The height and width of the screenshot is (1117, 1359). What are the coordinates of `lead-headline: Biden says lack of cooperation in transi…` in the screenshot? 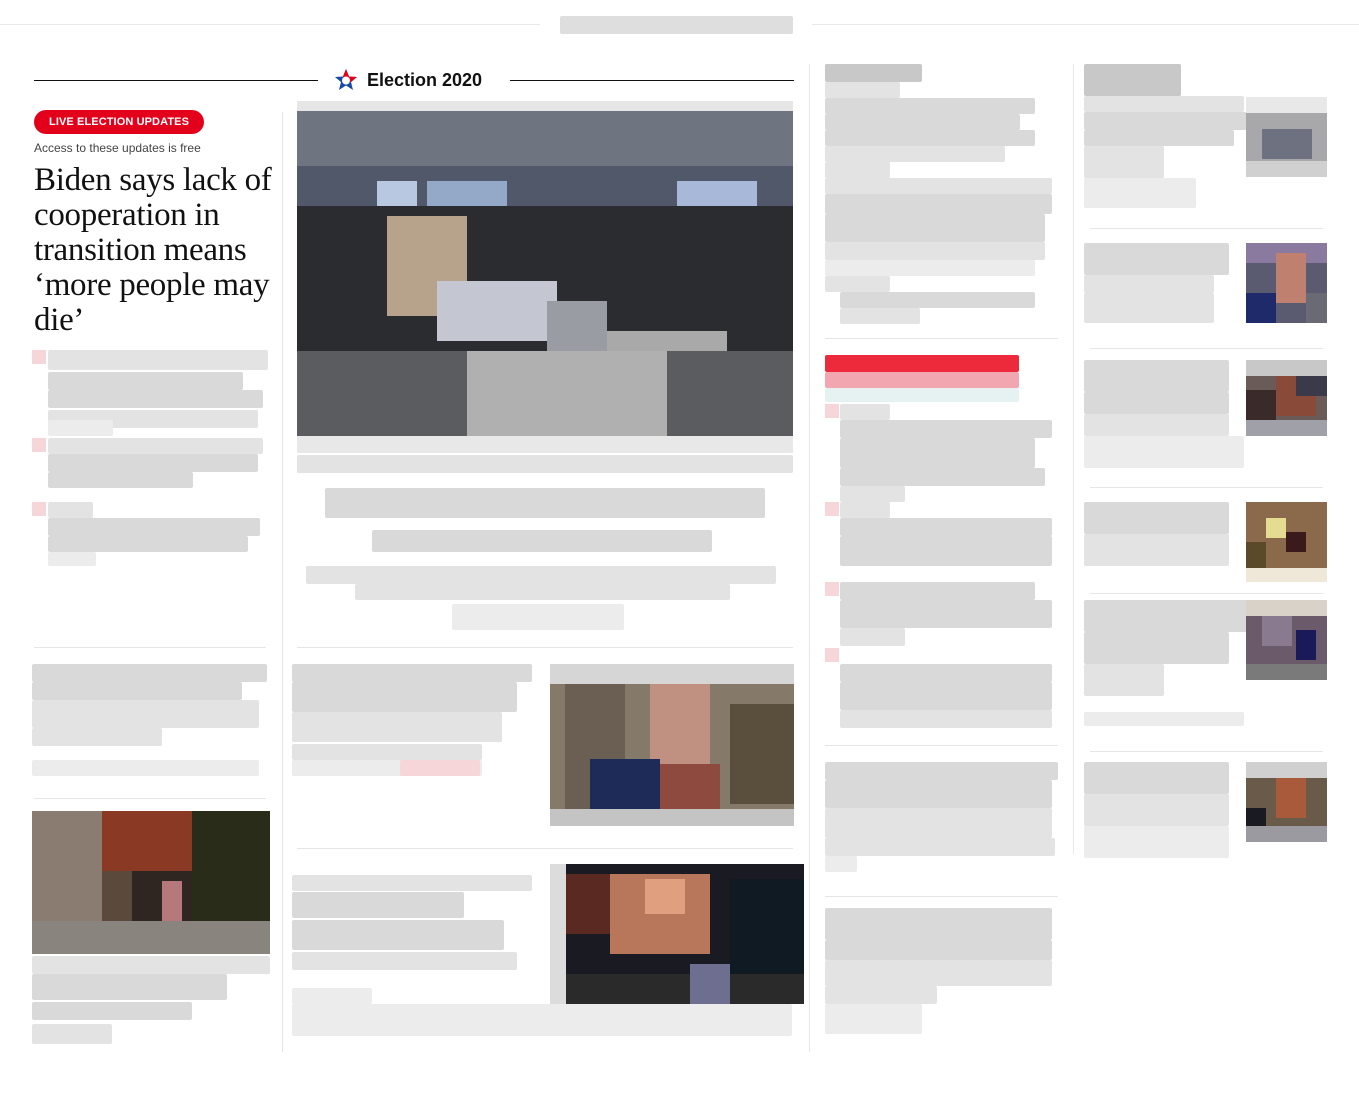 It's located at (154, 250).